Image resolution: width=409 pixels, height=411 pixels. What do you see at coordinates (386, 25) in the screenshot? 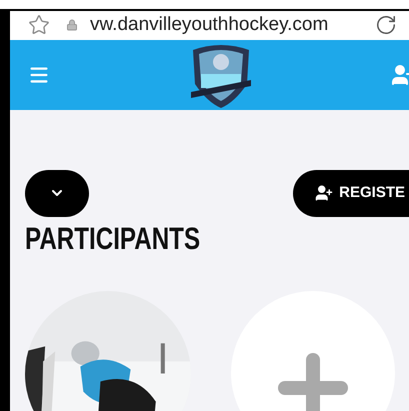
I see `reload-icon` at bounding box center [386, 25].